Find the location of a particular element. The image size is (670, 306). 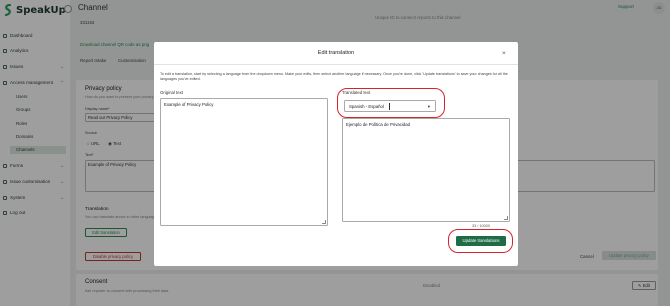

translated-text-area: Ejemplo de Política de Privacidad is located at coordinates (426, 170).